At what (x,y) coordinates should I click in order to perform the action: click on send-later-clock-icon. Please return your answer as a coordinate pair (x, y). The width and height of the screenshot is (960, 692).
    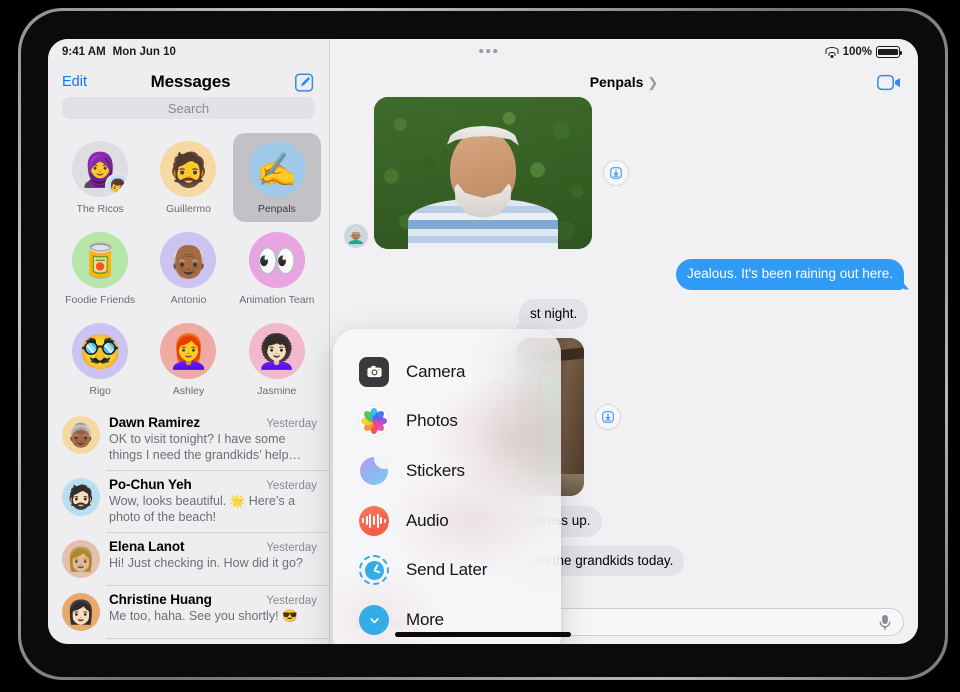
    Looking at the image, I should click on (374, 570).